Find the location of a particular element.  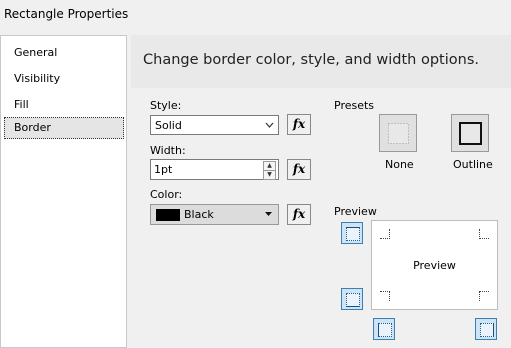

right-border-icon is located at coordinates (487, 330).